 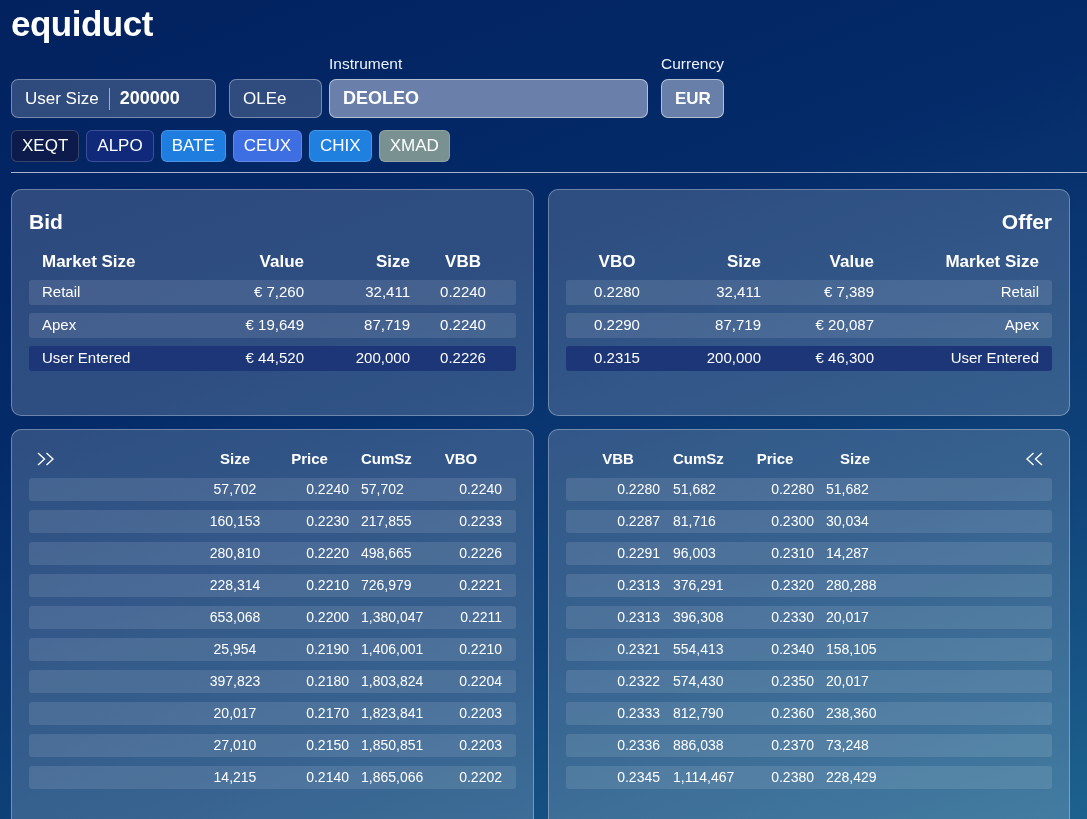 I want to click on table-cell-text: 0.2310, so click(x=792, y=553).